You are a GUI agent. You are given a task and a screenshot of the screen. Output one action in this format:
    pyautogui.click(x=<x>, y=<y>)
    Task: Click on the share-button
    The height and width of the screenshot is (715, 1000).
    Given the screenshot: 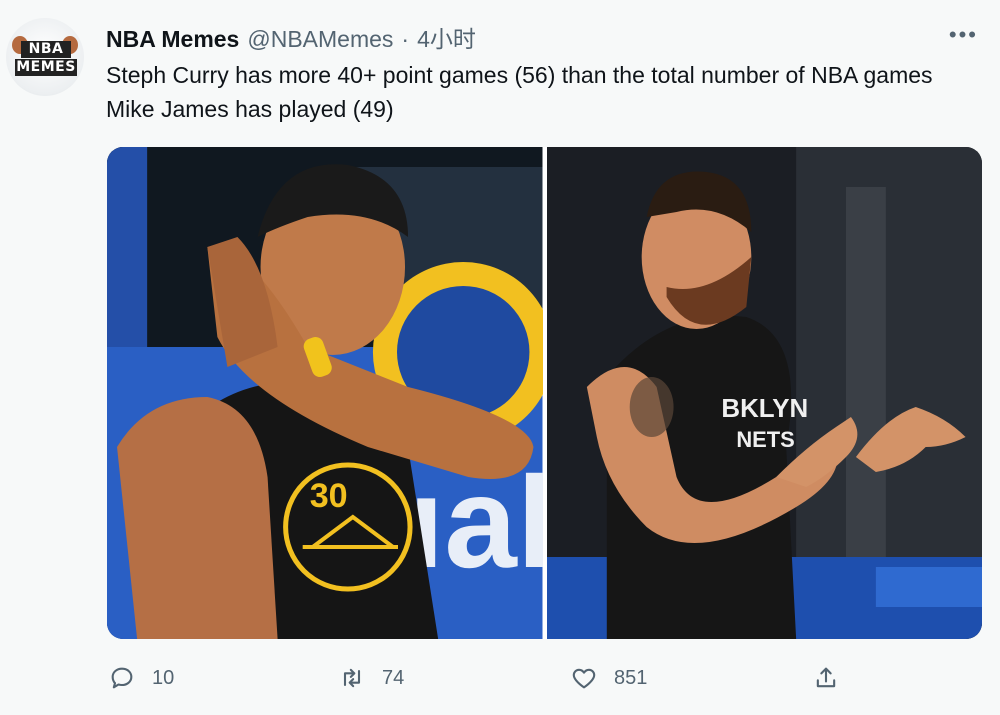 What is the action you would take?
    pyautogui.click(x=826, y=678)
    